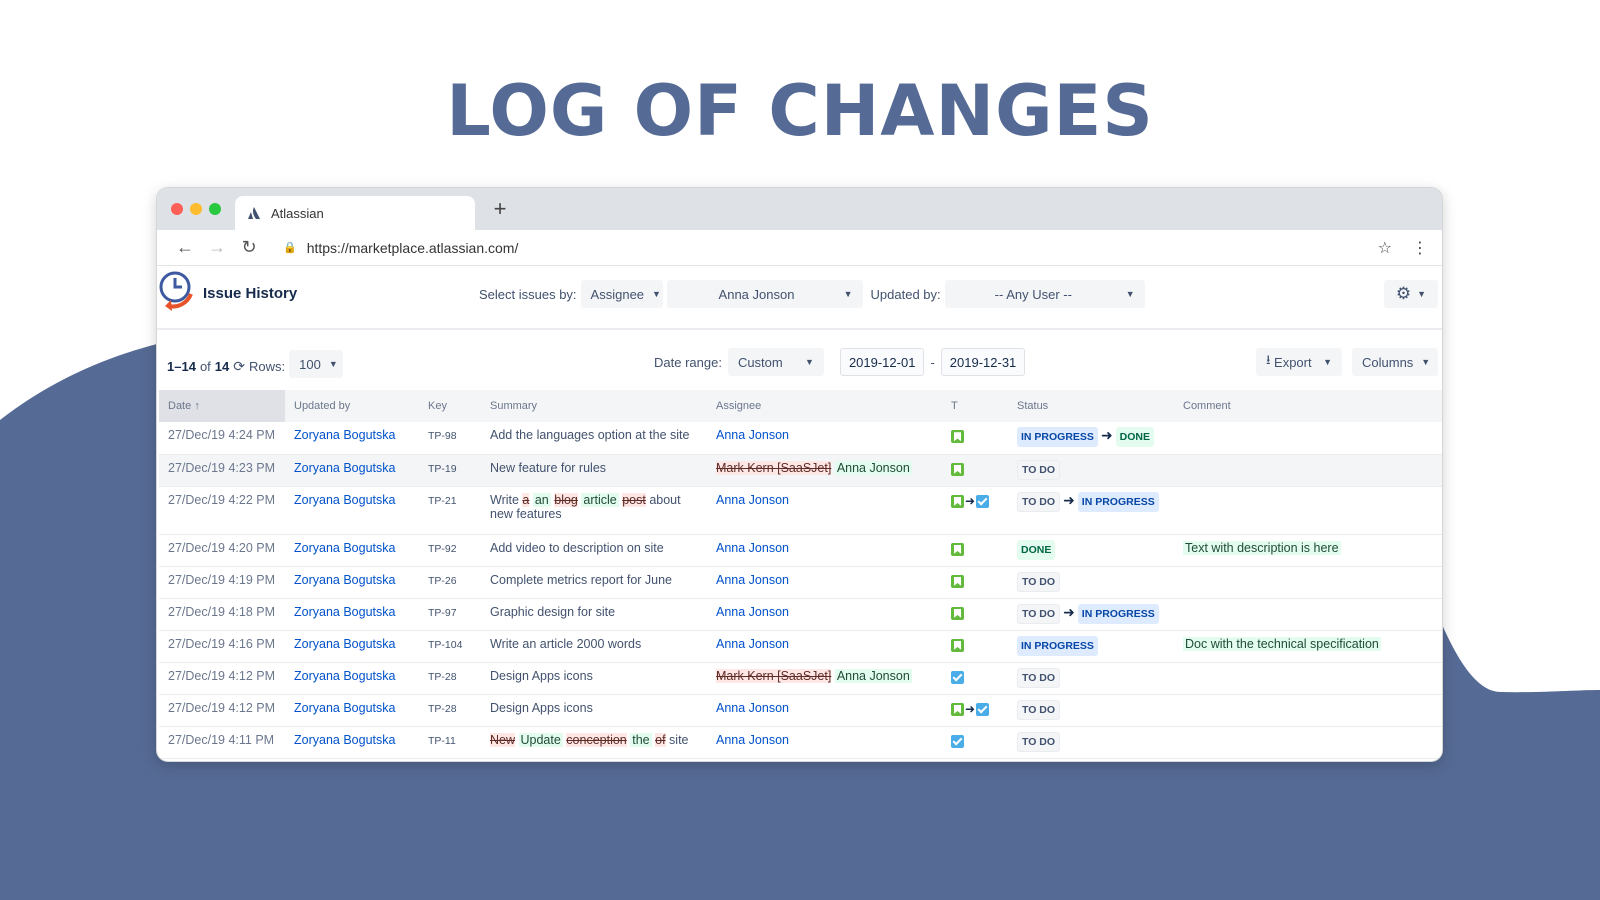 The width and height of the screenshot is (1600, 900). What do you see at coordinates (1091, 406) in the screenshot?
I see `column-header-status: Status` at bounding box center [1091, 406].